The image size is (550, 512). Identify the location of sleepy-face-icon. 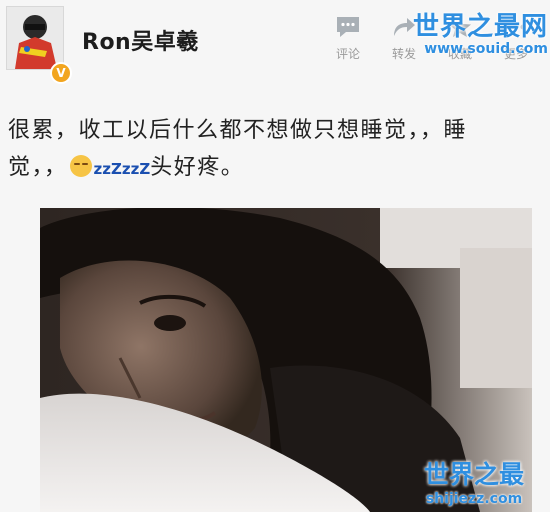
(80, 166).